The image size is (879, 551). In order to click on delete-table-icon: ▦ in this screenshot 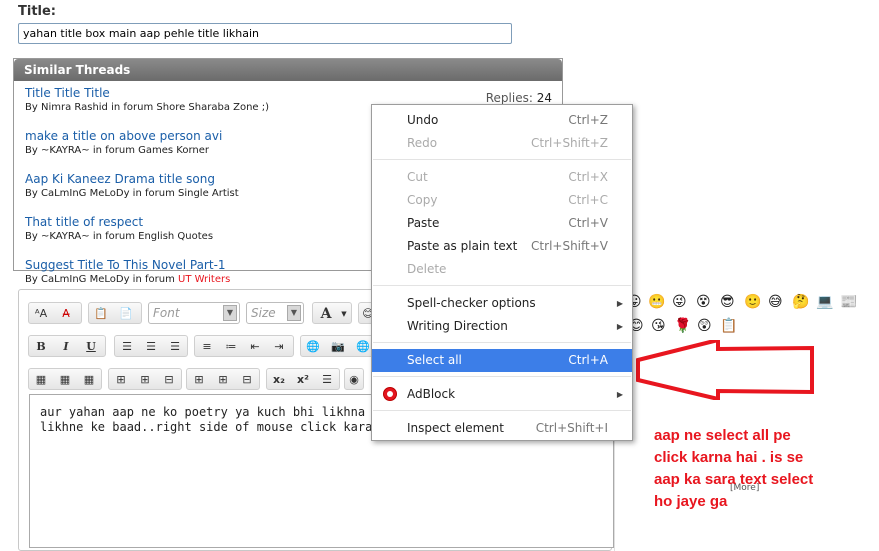, I will do `click(89, 380)`.